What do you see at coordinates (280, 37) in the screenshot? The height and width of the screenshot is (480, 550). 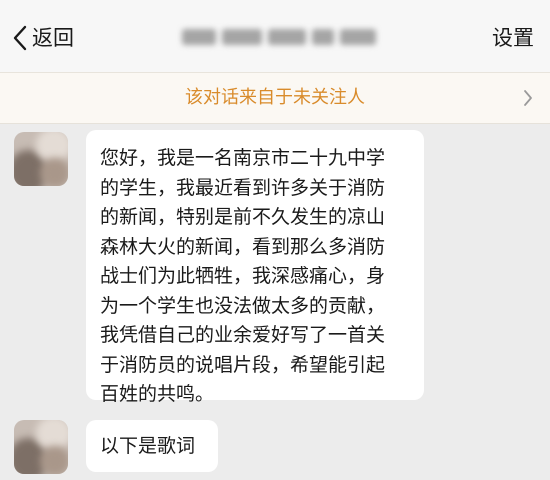 I see `blurred-contact-name` at bounding box center [280, 37].